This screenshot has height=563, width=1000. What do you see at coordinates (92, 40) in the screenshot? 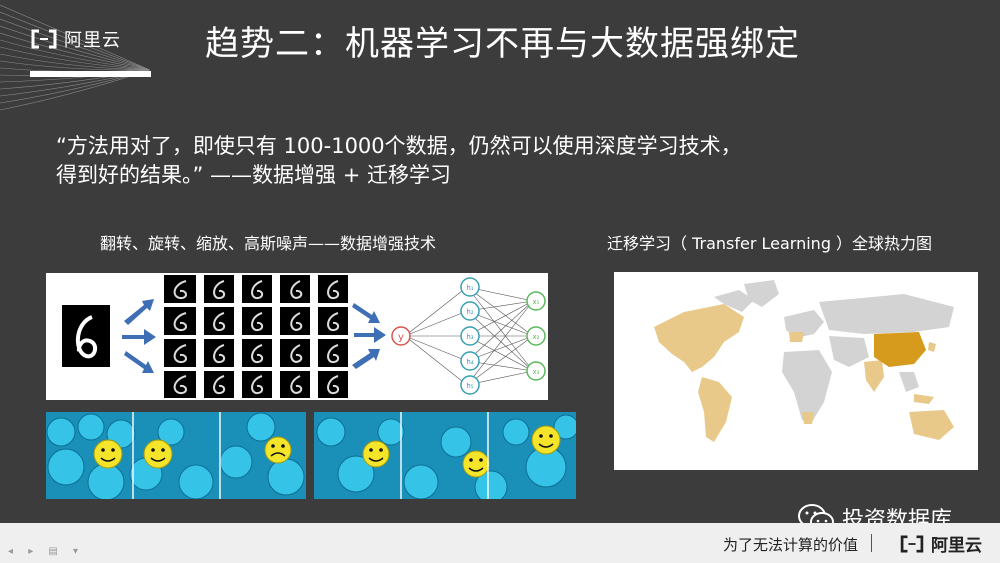
I see `brand-name: 阿里云` at bounding box center [92, 40].